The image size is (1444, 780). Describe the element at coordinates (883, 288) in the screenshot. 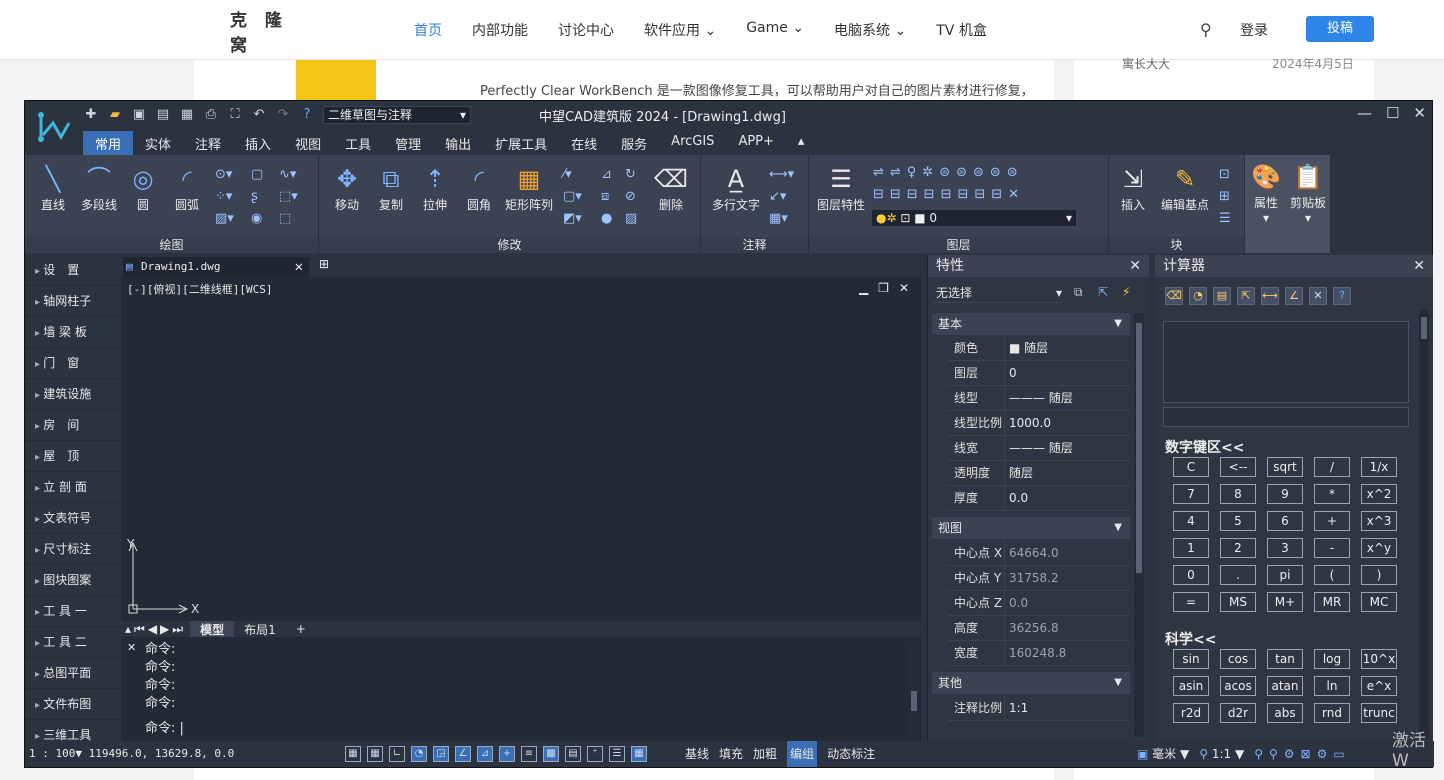

I see `restore-icon: ❐` at that location.